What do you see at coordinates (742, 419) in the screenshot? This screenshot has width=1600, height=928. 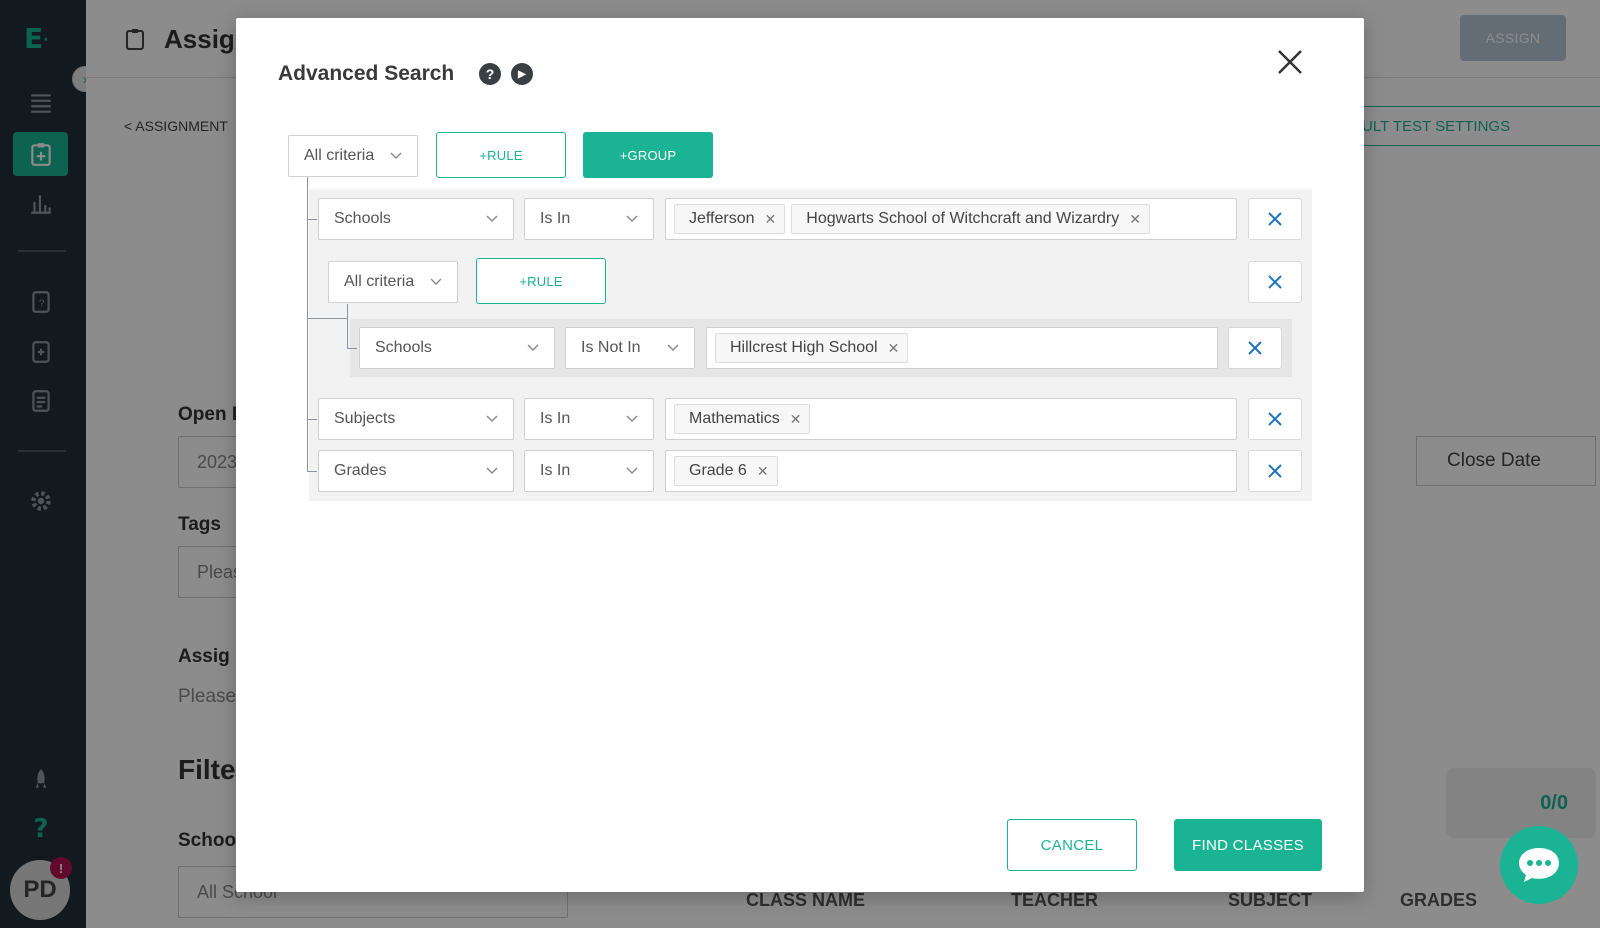 I see `value-tag: Mathematics ✕` at bounding box center [742, 419].